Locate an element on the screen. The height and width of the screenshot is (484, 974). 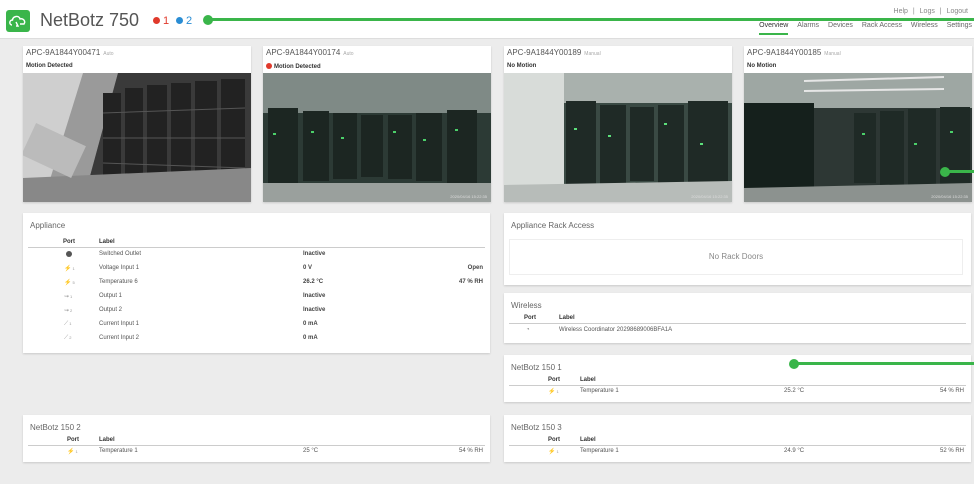
row-value: 26.2 °C is located at coordinates (313, 282).